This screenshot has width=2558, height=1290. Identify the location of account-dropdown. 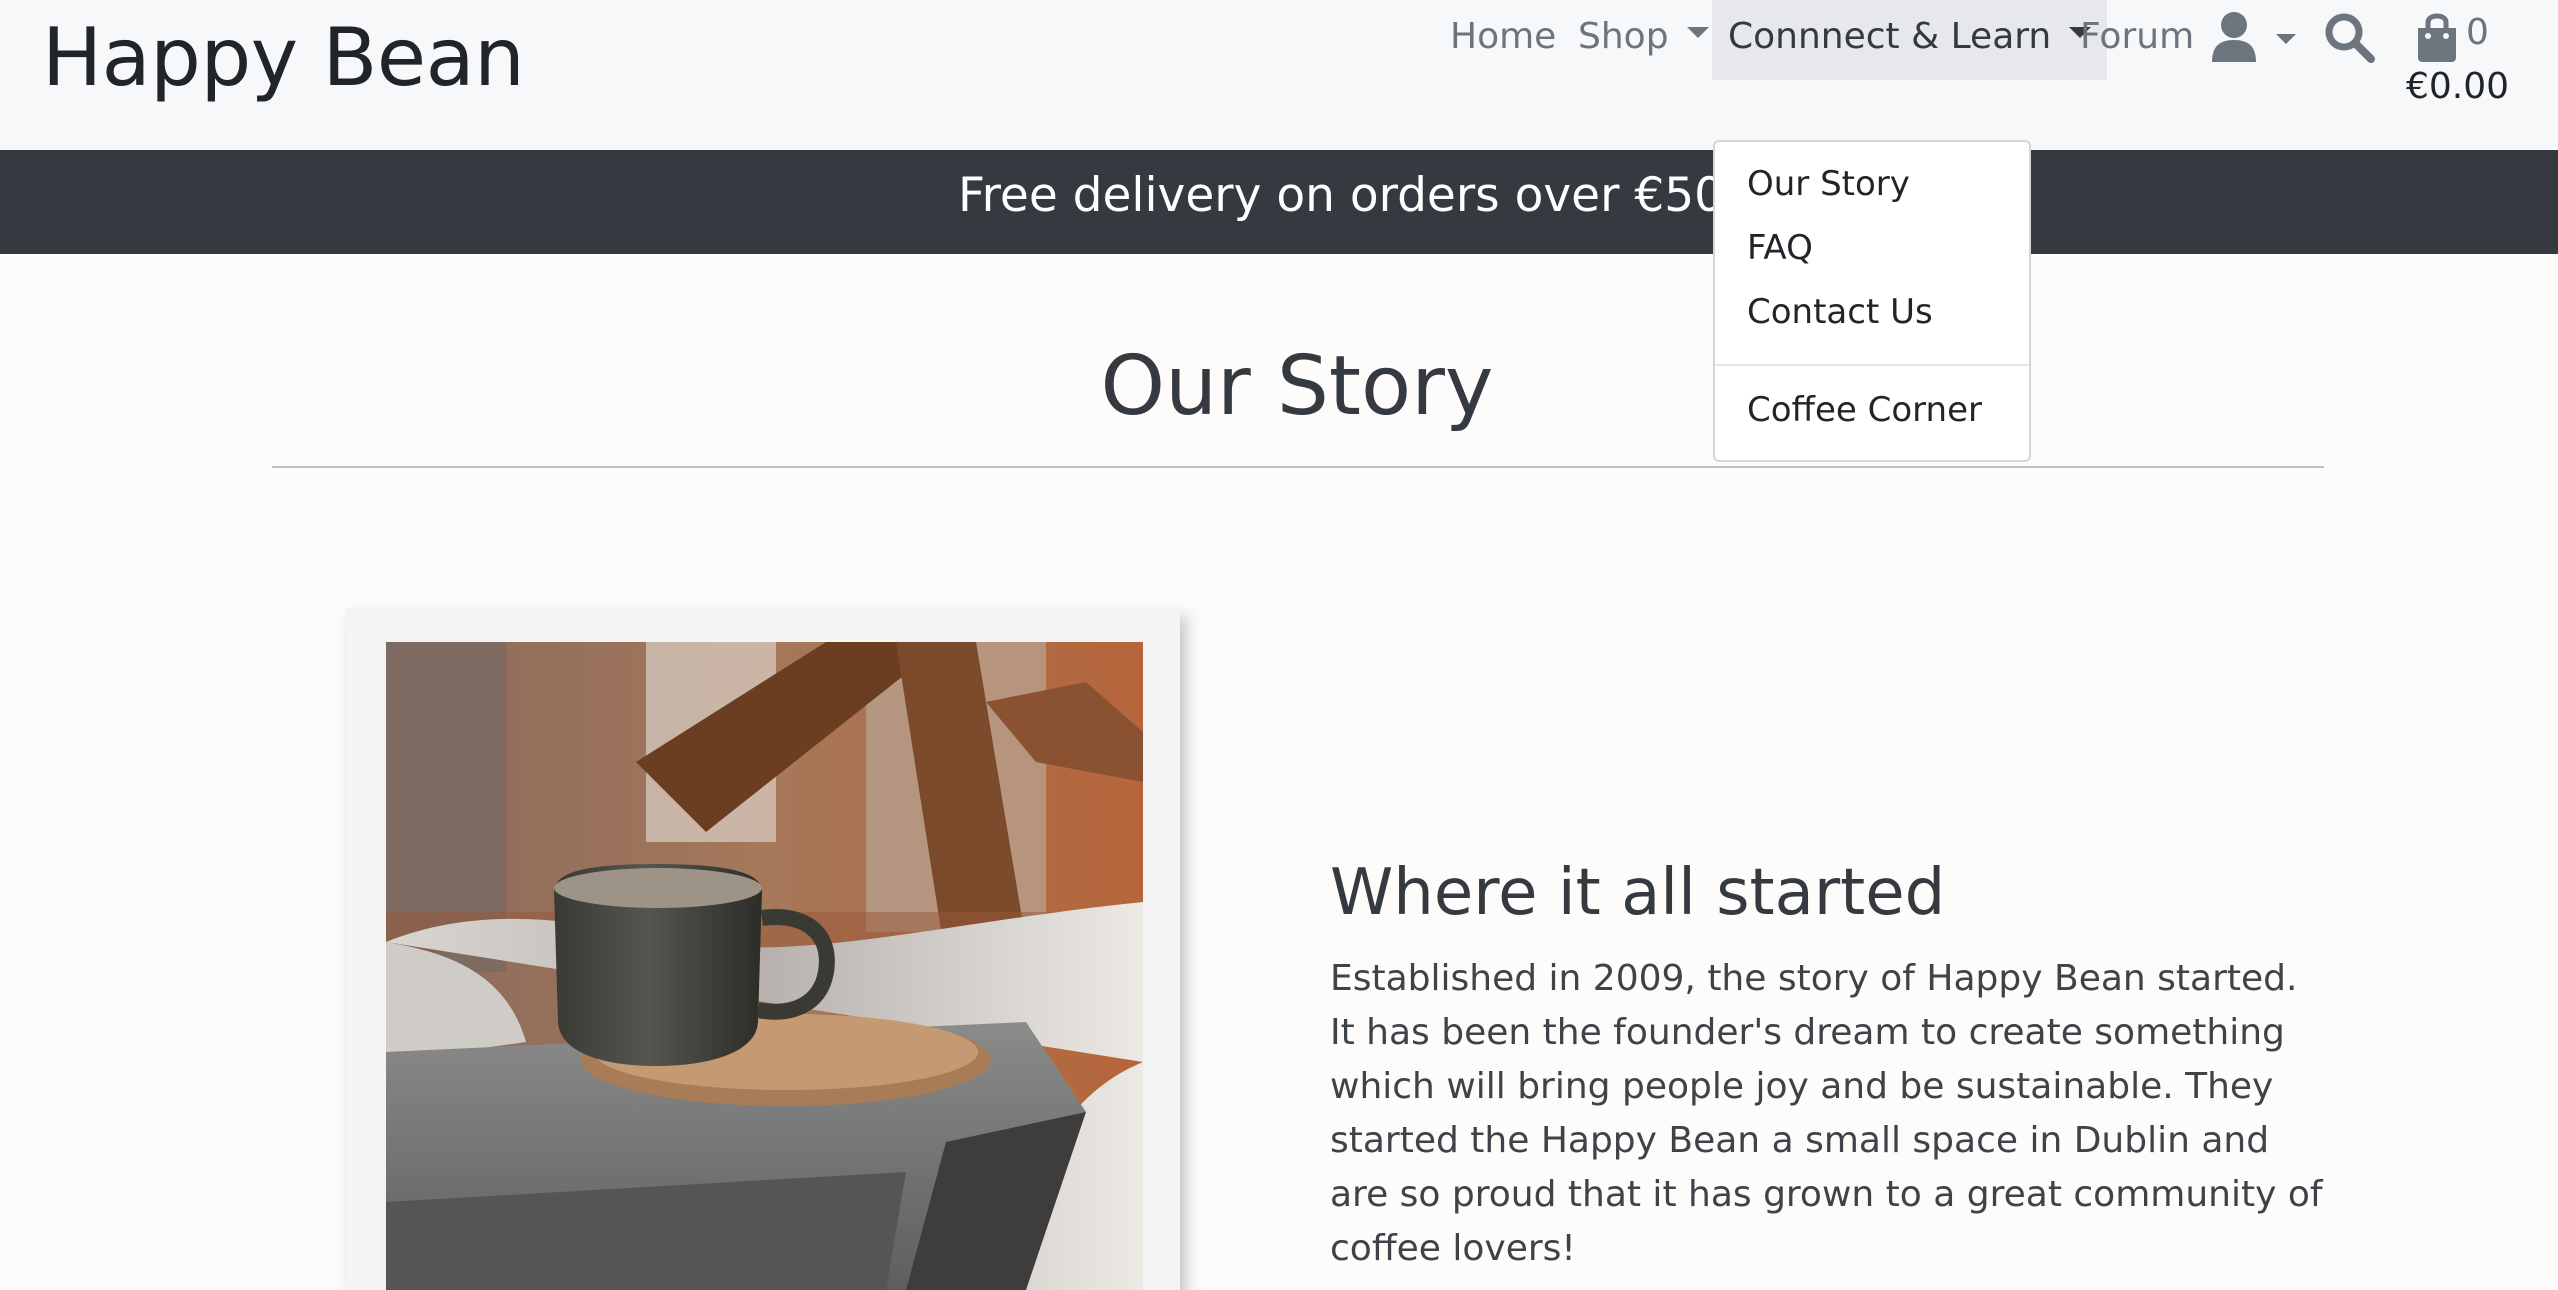
(2255, 38).